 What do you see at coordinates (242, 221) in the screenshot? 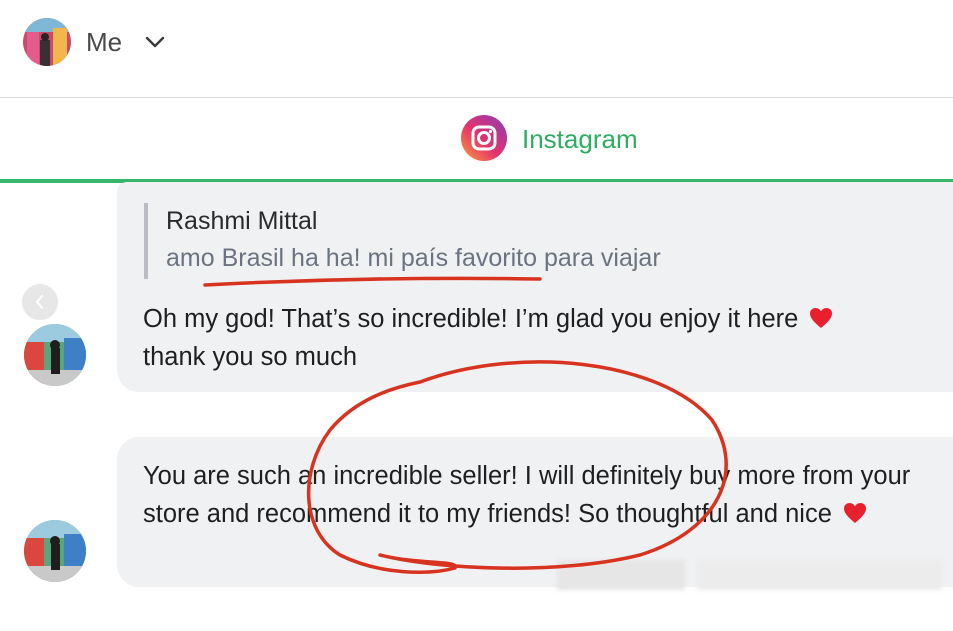
I see `quoted-author: Rashmi Mittal` at bounding box center [242, 221].